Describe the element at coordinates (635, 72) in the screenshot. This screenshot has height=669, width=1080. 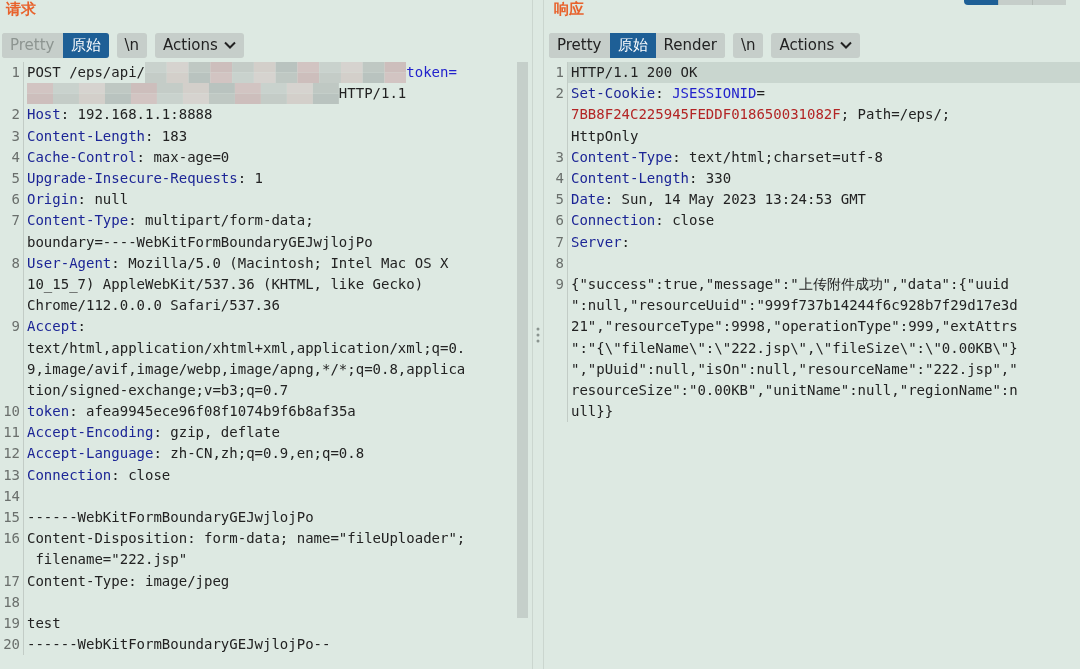
I see `code-line: HTTP/1.1 200 OK` at that location.